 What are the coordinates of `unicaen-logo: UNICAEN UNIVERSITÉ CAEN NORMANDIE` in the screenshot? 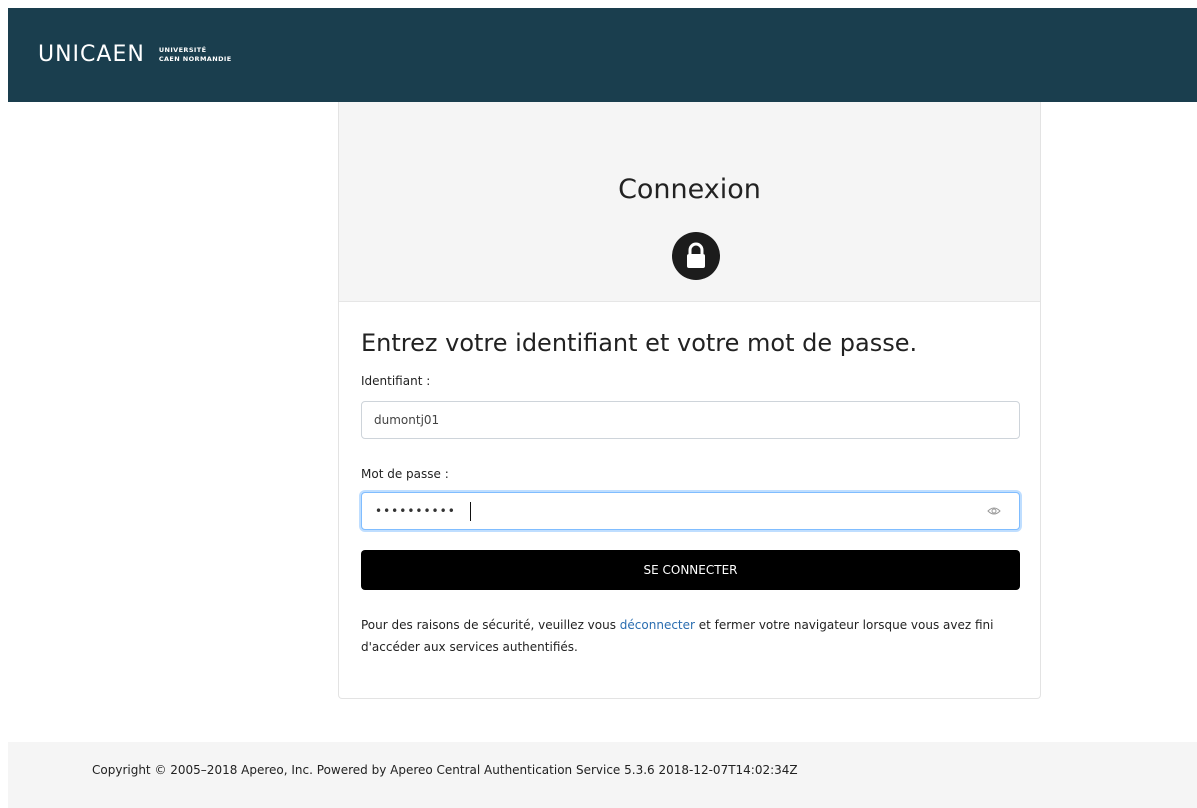 It's located at (135, 55).